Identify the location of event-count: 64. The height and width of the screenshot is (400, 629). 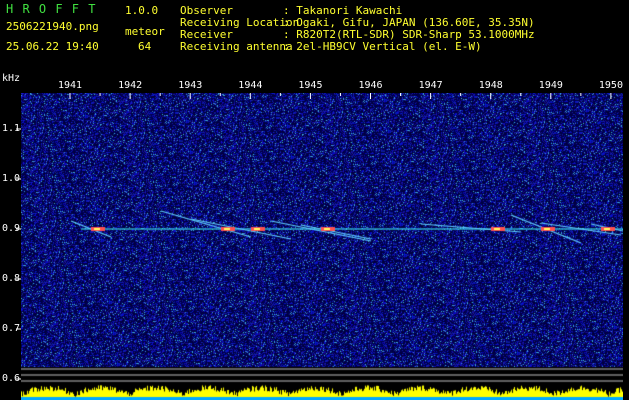
(145, 46).